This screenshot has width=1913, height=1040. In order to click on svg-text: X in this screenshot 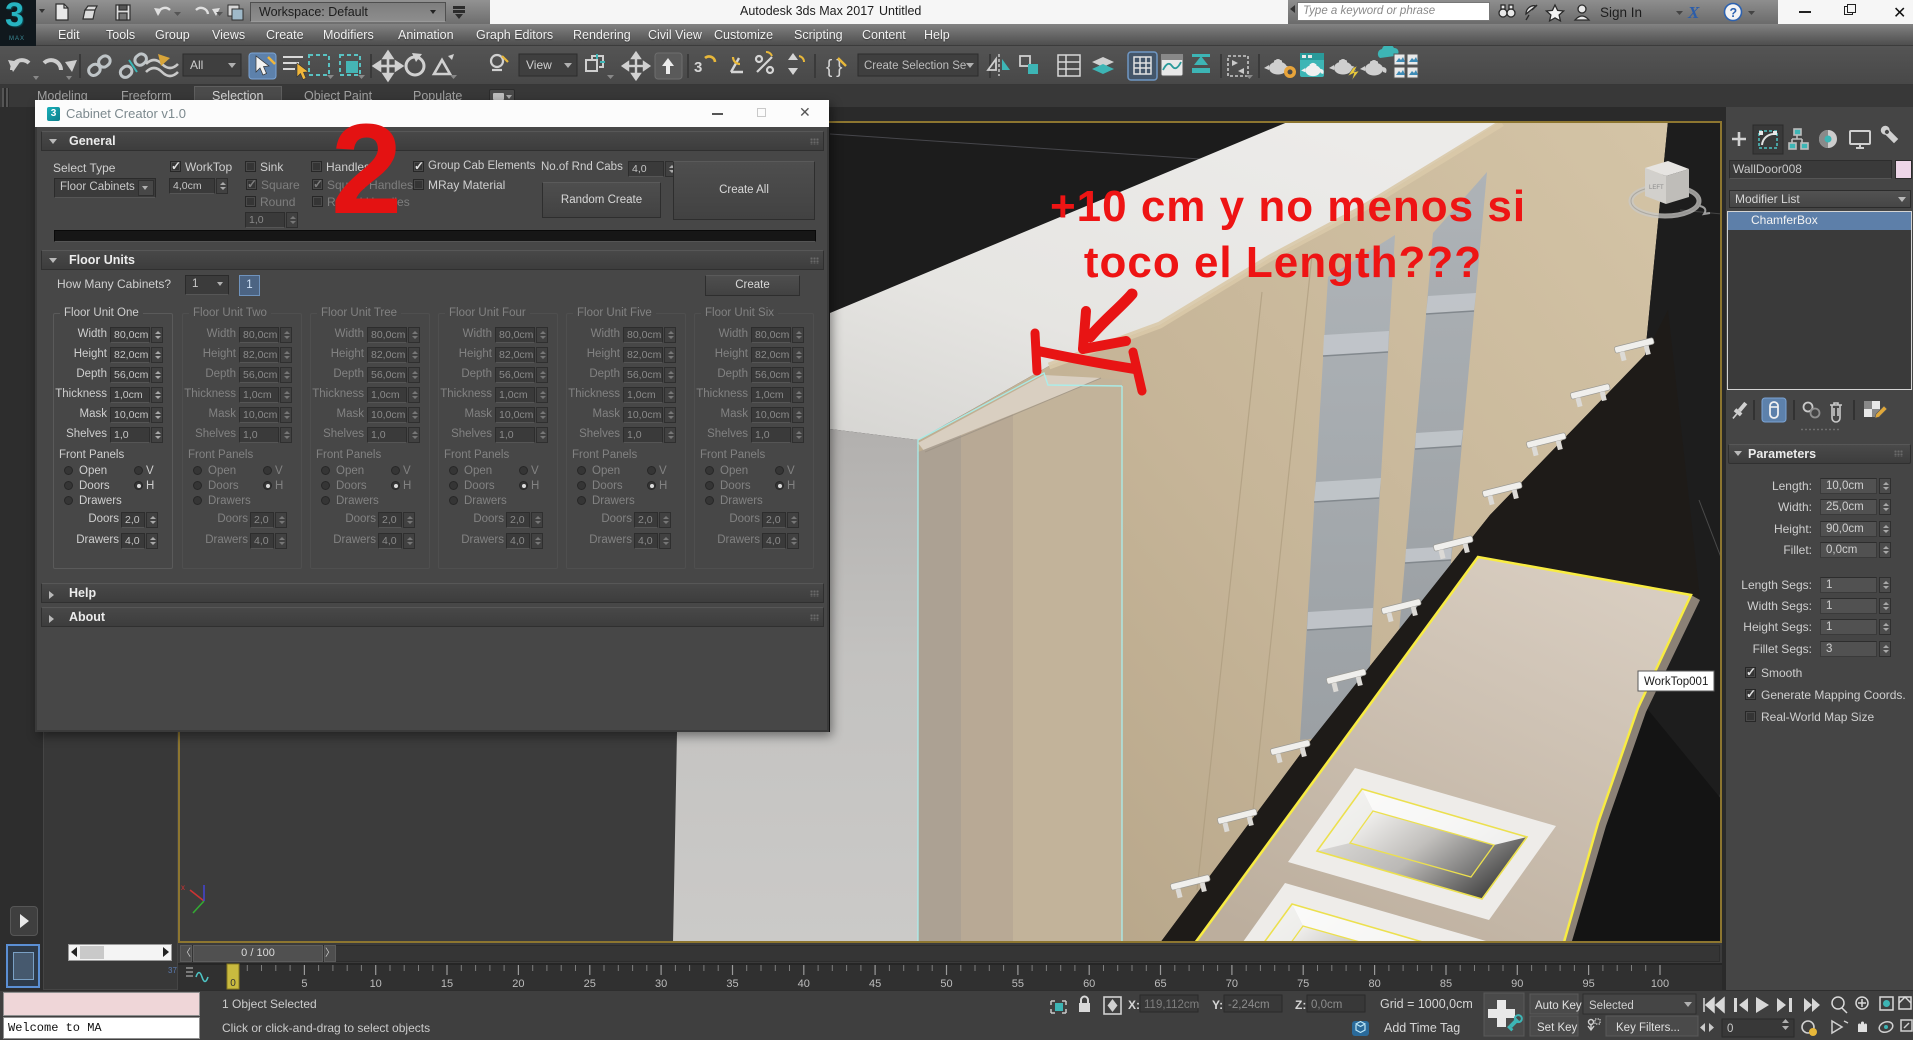, I will do `click(1693, 12)`.